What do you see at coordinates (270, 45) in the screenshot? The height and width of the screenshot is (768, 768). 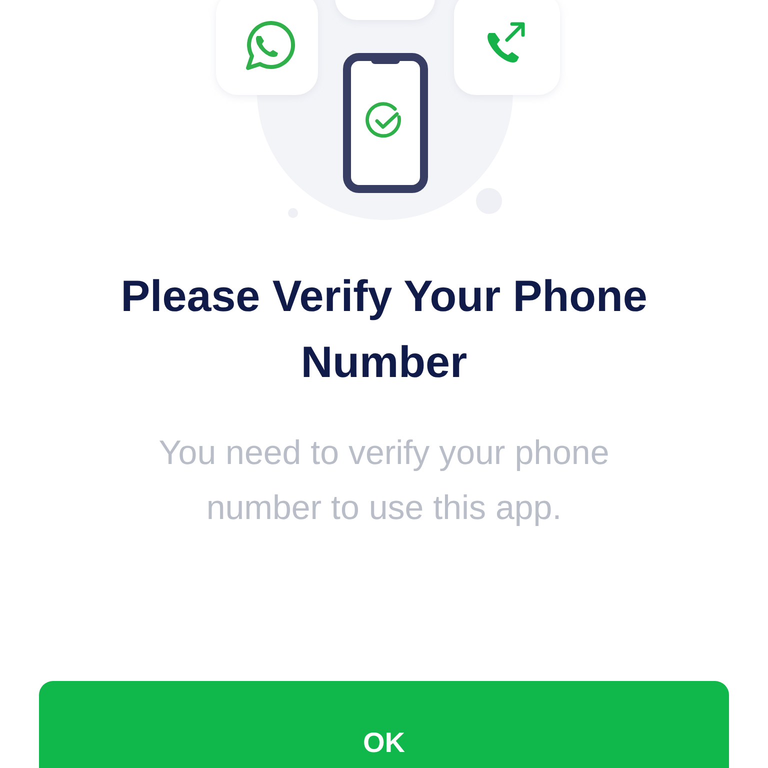 I see `chat-phone-icon` at bounding box center [270, 45].